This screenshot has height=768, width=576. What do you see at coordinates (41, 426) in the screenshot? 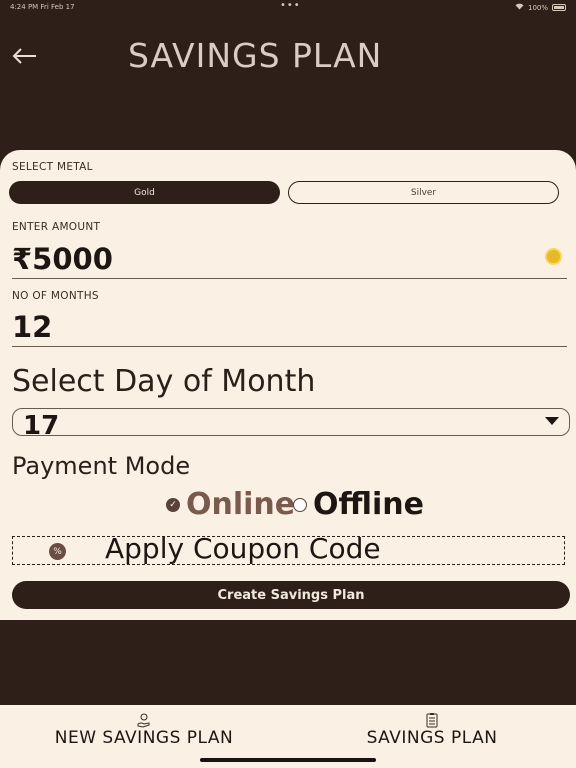
I see `day-dropdown-value: 17` at bounding box center [41, 426].